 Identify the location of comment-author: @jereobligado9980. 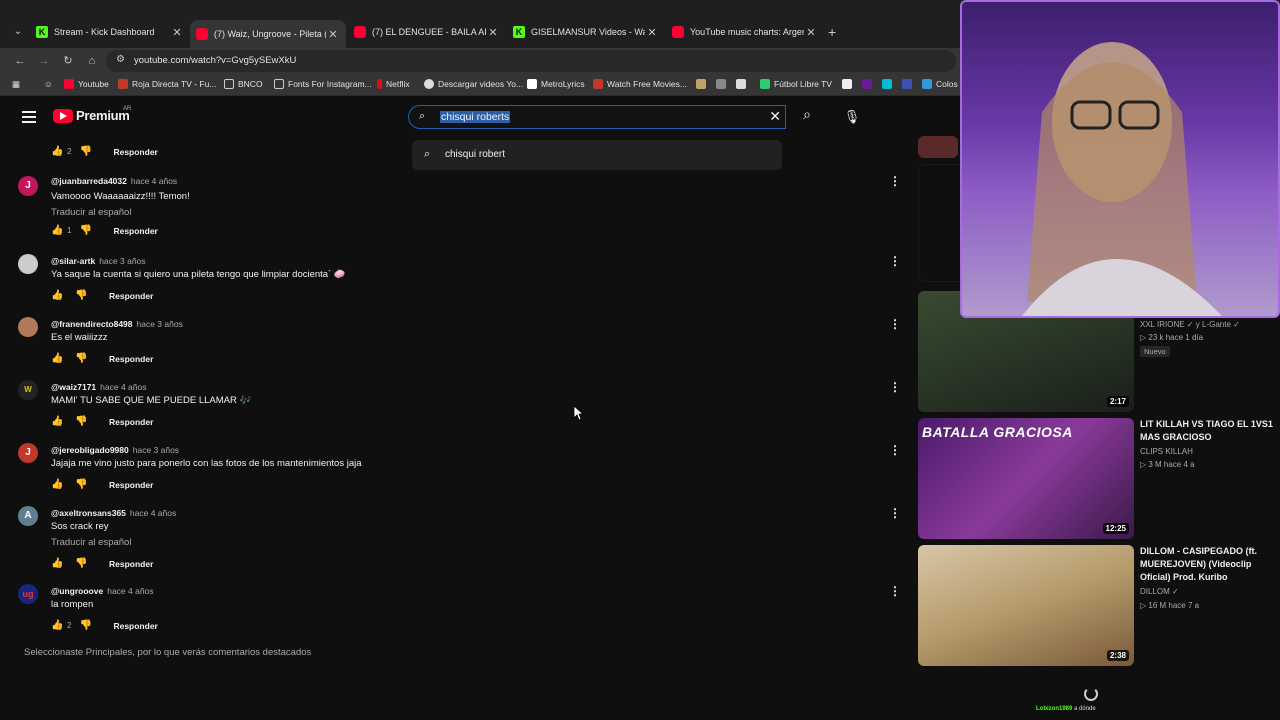
(90, 450).